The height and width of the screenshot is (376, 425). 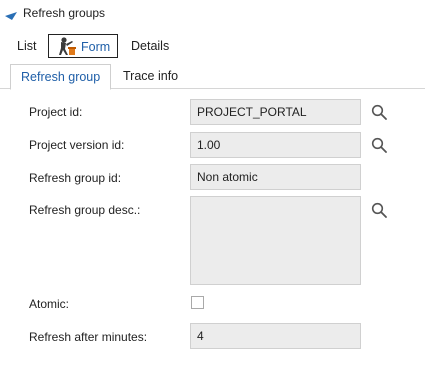 I want to click on tab-form: Form, so click(x=83, y=46).